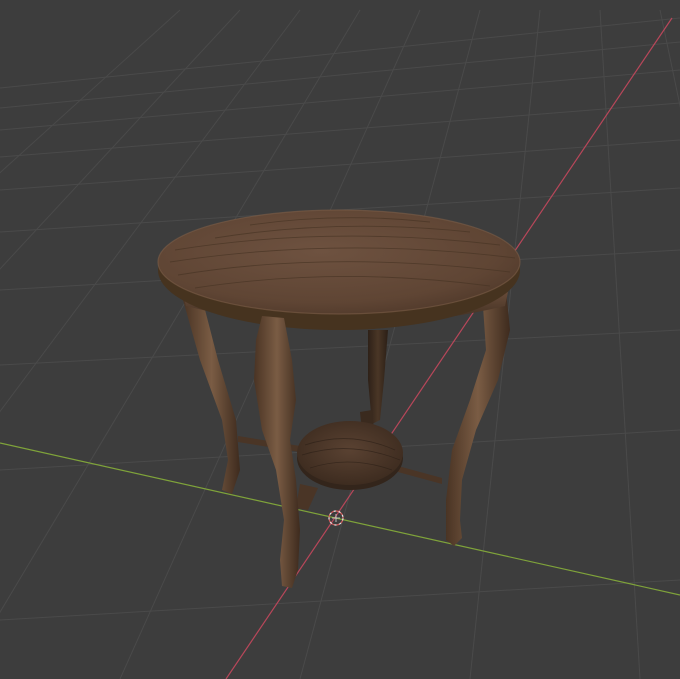  What do you see at coordinates (277, 452) in the screenshot?
I see `table-leg-front-left` at bounding box center [277, 452].